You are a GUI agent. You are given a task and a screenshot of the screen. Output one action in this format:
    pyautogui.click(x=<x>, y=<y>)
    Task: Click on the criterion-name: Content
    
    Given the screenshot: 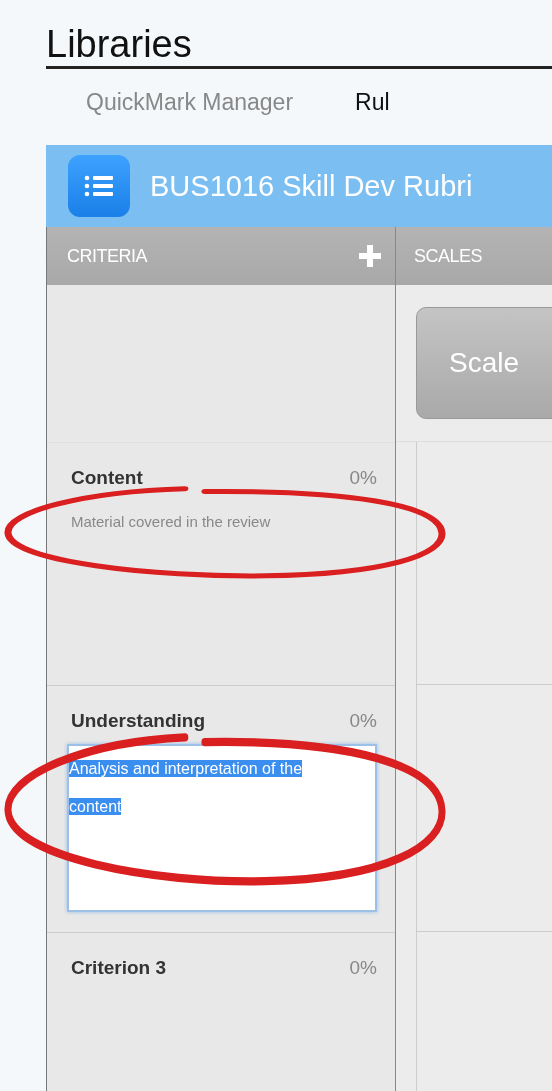 What is the action you would take?
    pyautogui.click(x=107, y=478)
    